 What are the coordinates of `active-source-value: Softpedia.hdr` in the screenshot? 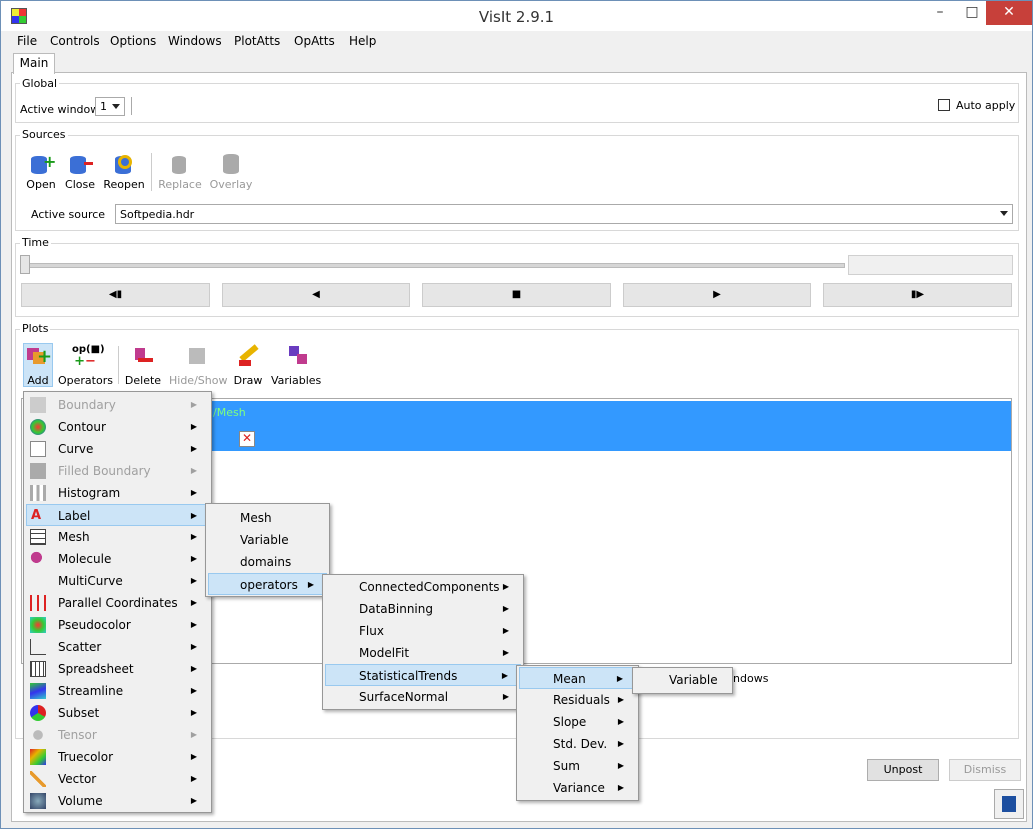 It's located at (157, 214).